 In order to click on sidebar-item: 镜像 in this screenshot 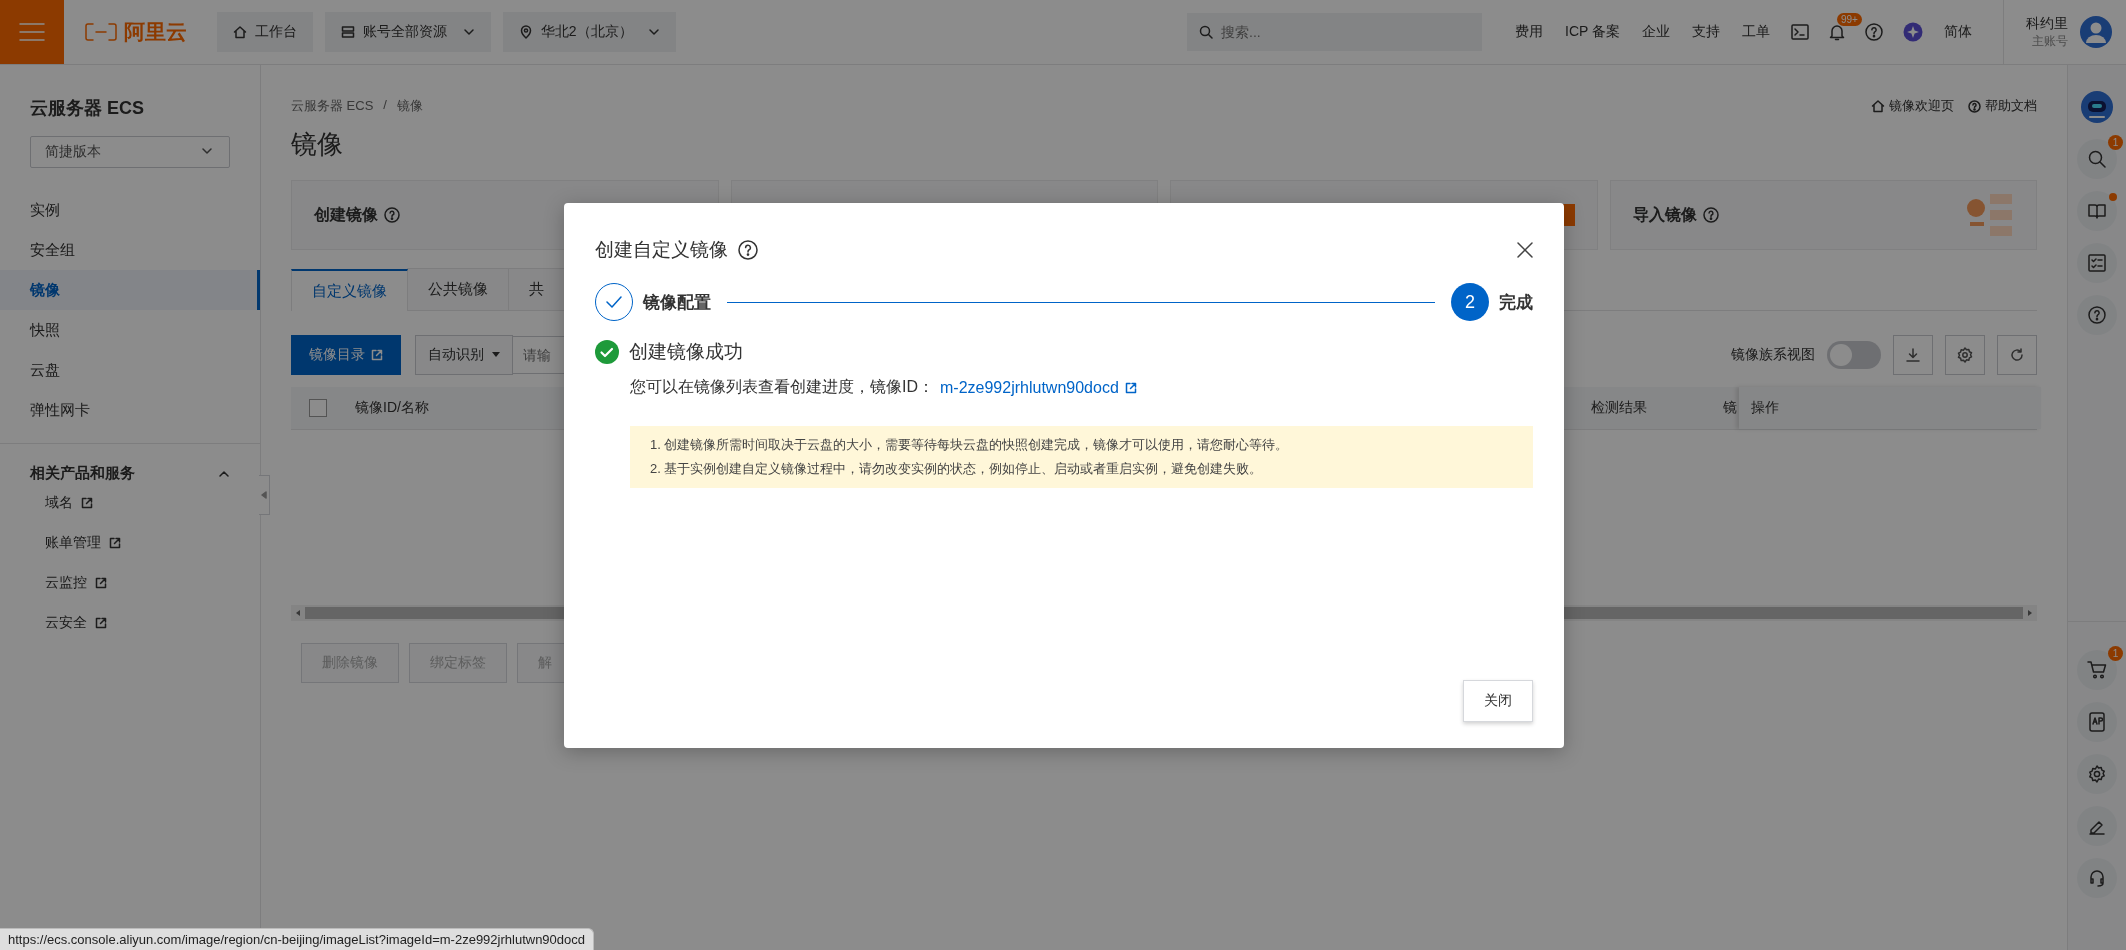, I will do `click(130, 290)`.